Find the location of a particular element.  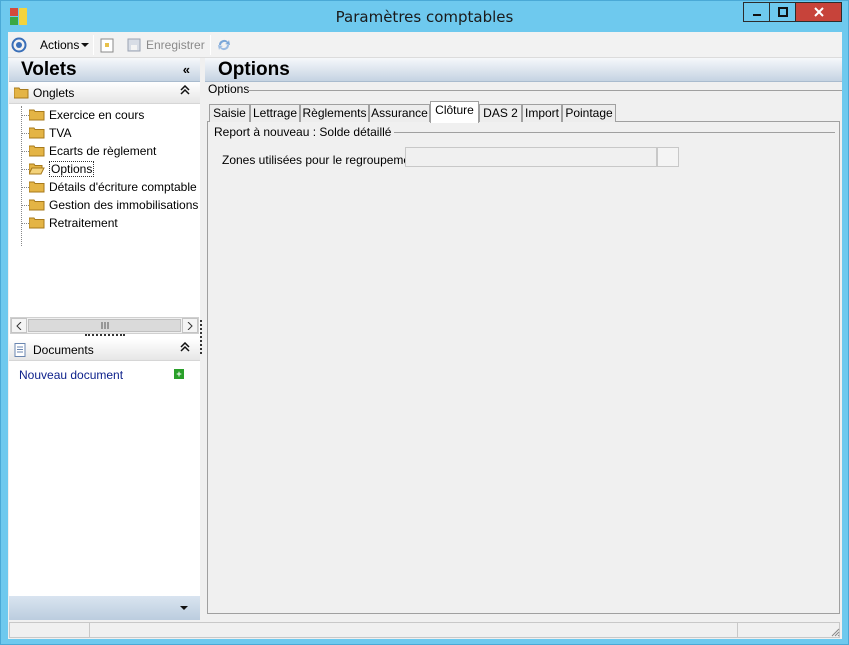

title-bar: Paramètres comptables is located at coordinates (424, 16).